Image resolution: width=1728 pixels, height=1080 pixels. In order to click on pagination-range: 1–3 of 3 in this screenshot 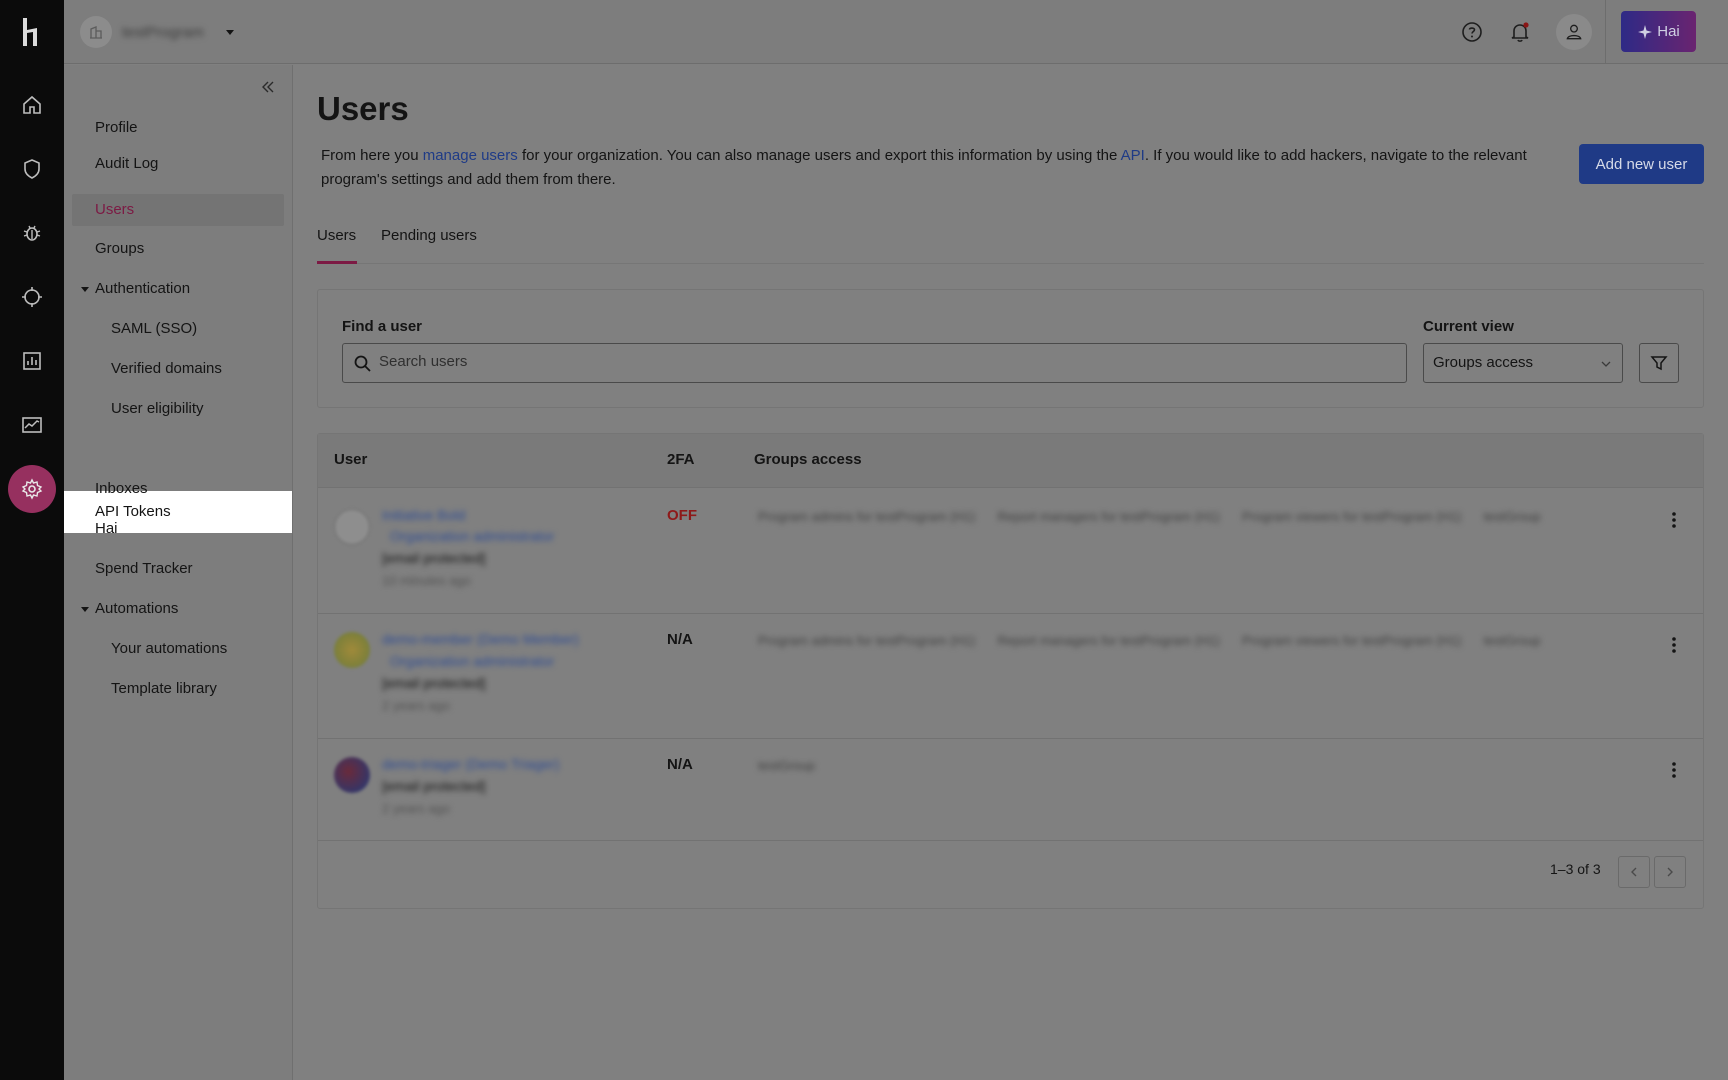, I will do `click(1575, 869)`.